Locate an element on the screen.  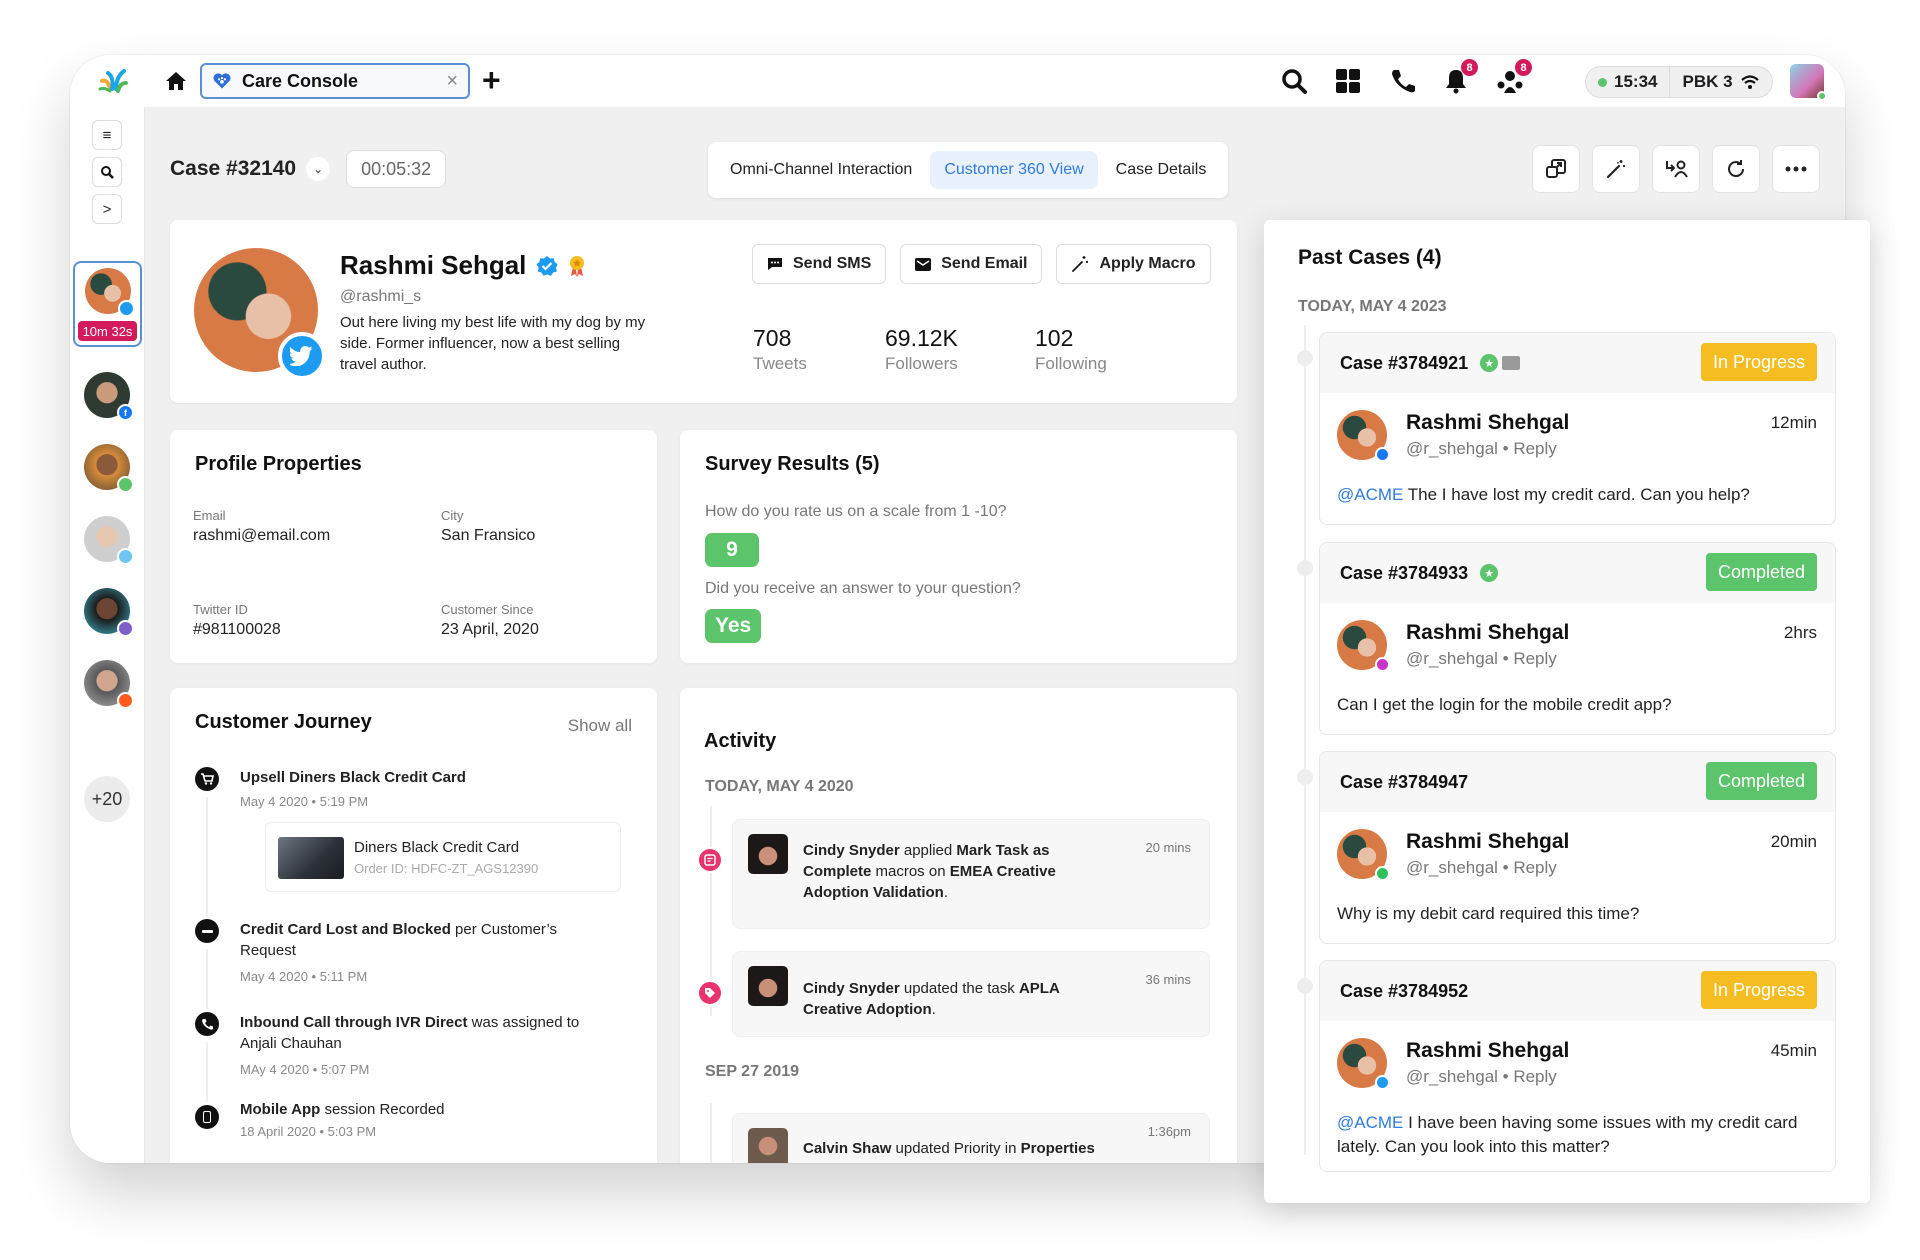
tab-case-details: Case Details is located at coordinates (1161, 170).